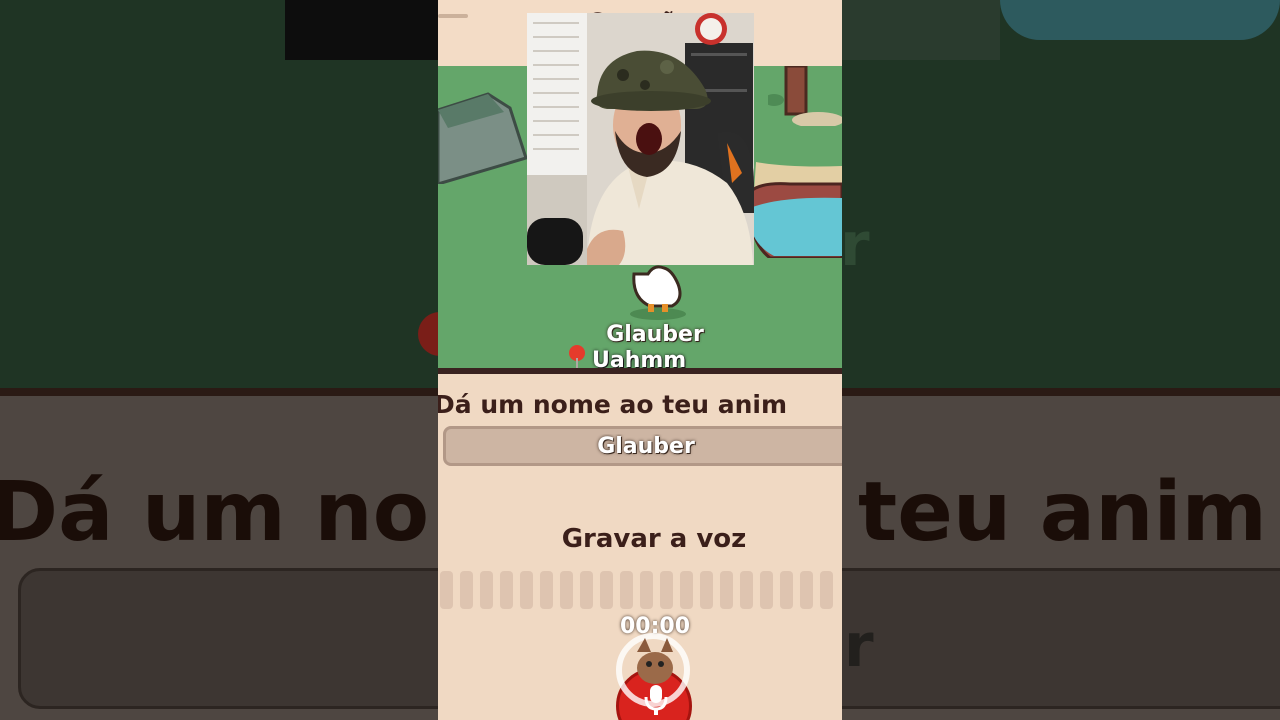 The width and height of the screenshot is (1280, 720). What do you see at coordinates (654, 539) in the screenshot?
I see `record-voice-label: Gravar a voz` at bounding box center [654, 539].